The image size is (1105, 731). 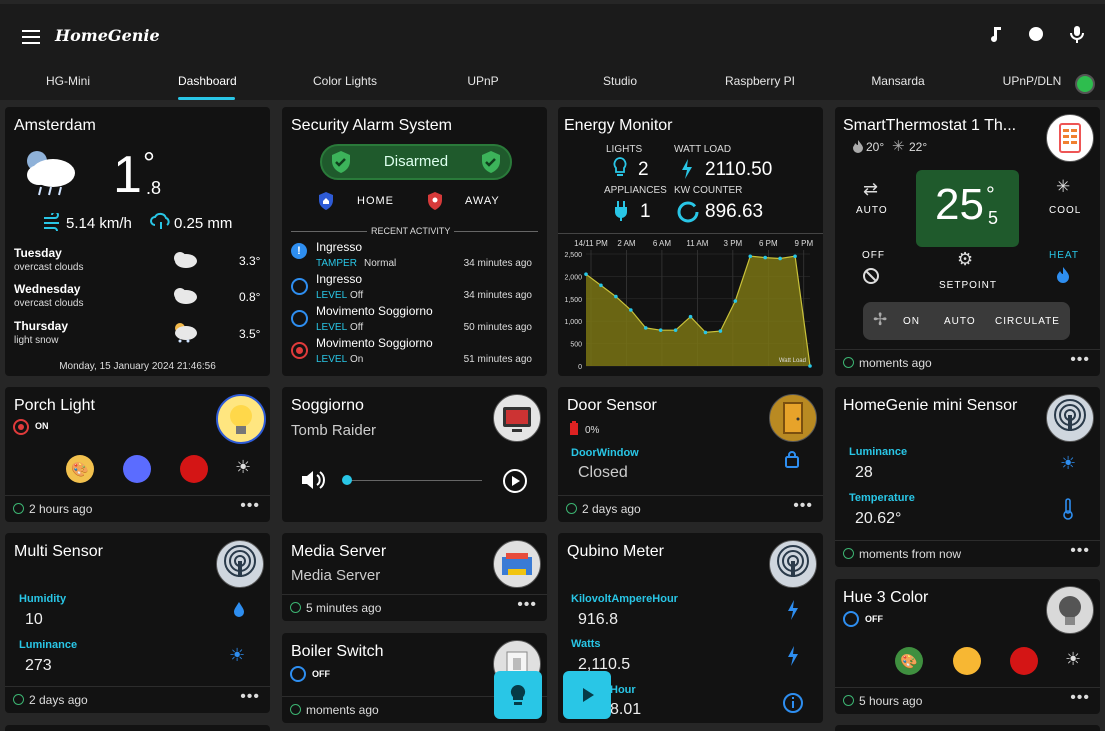 I want to click on volume-slider-track, so click(x=414, y=480).